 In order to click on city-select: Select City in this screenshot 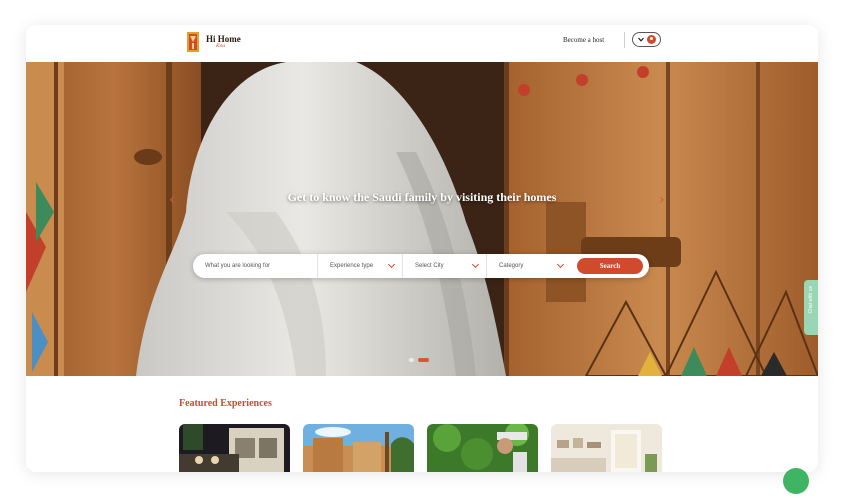, I will do `click(444, 266)`.